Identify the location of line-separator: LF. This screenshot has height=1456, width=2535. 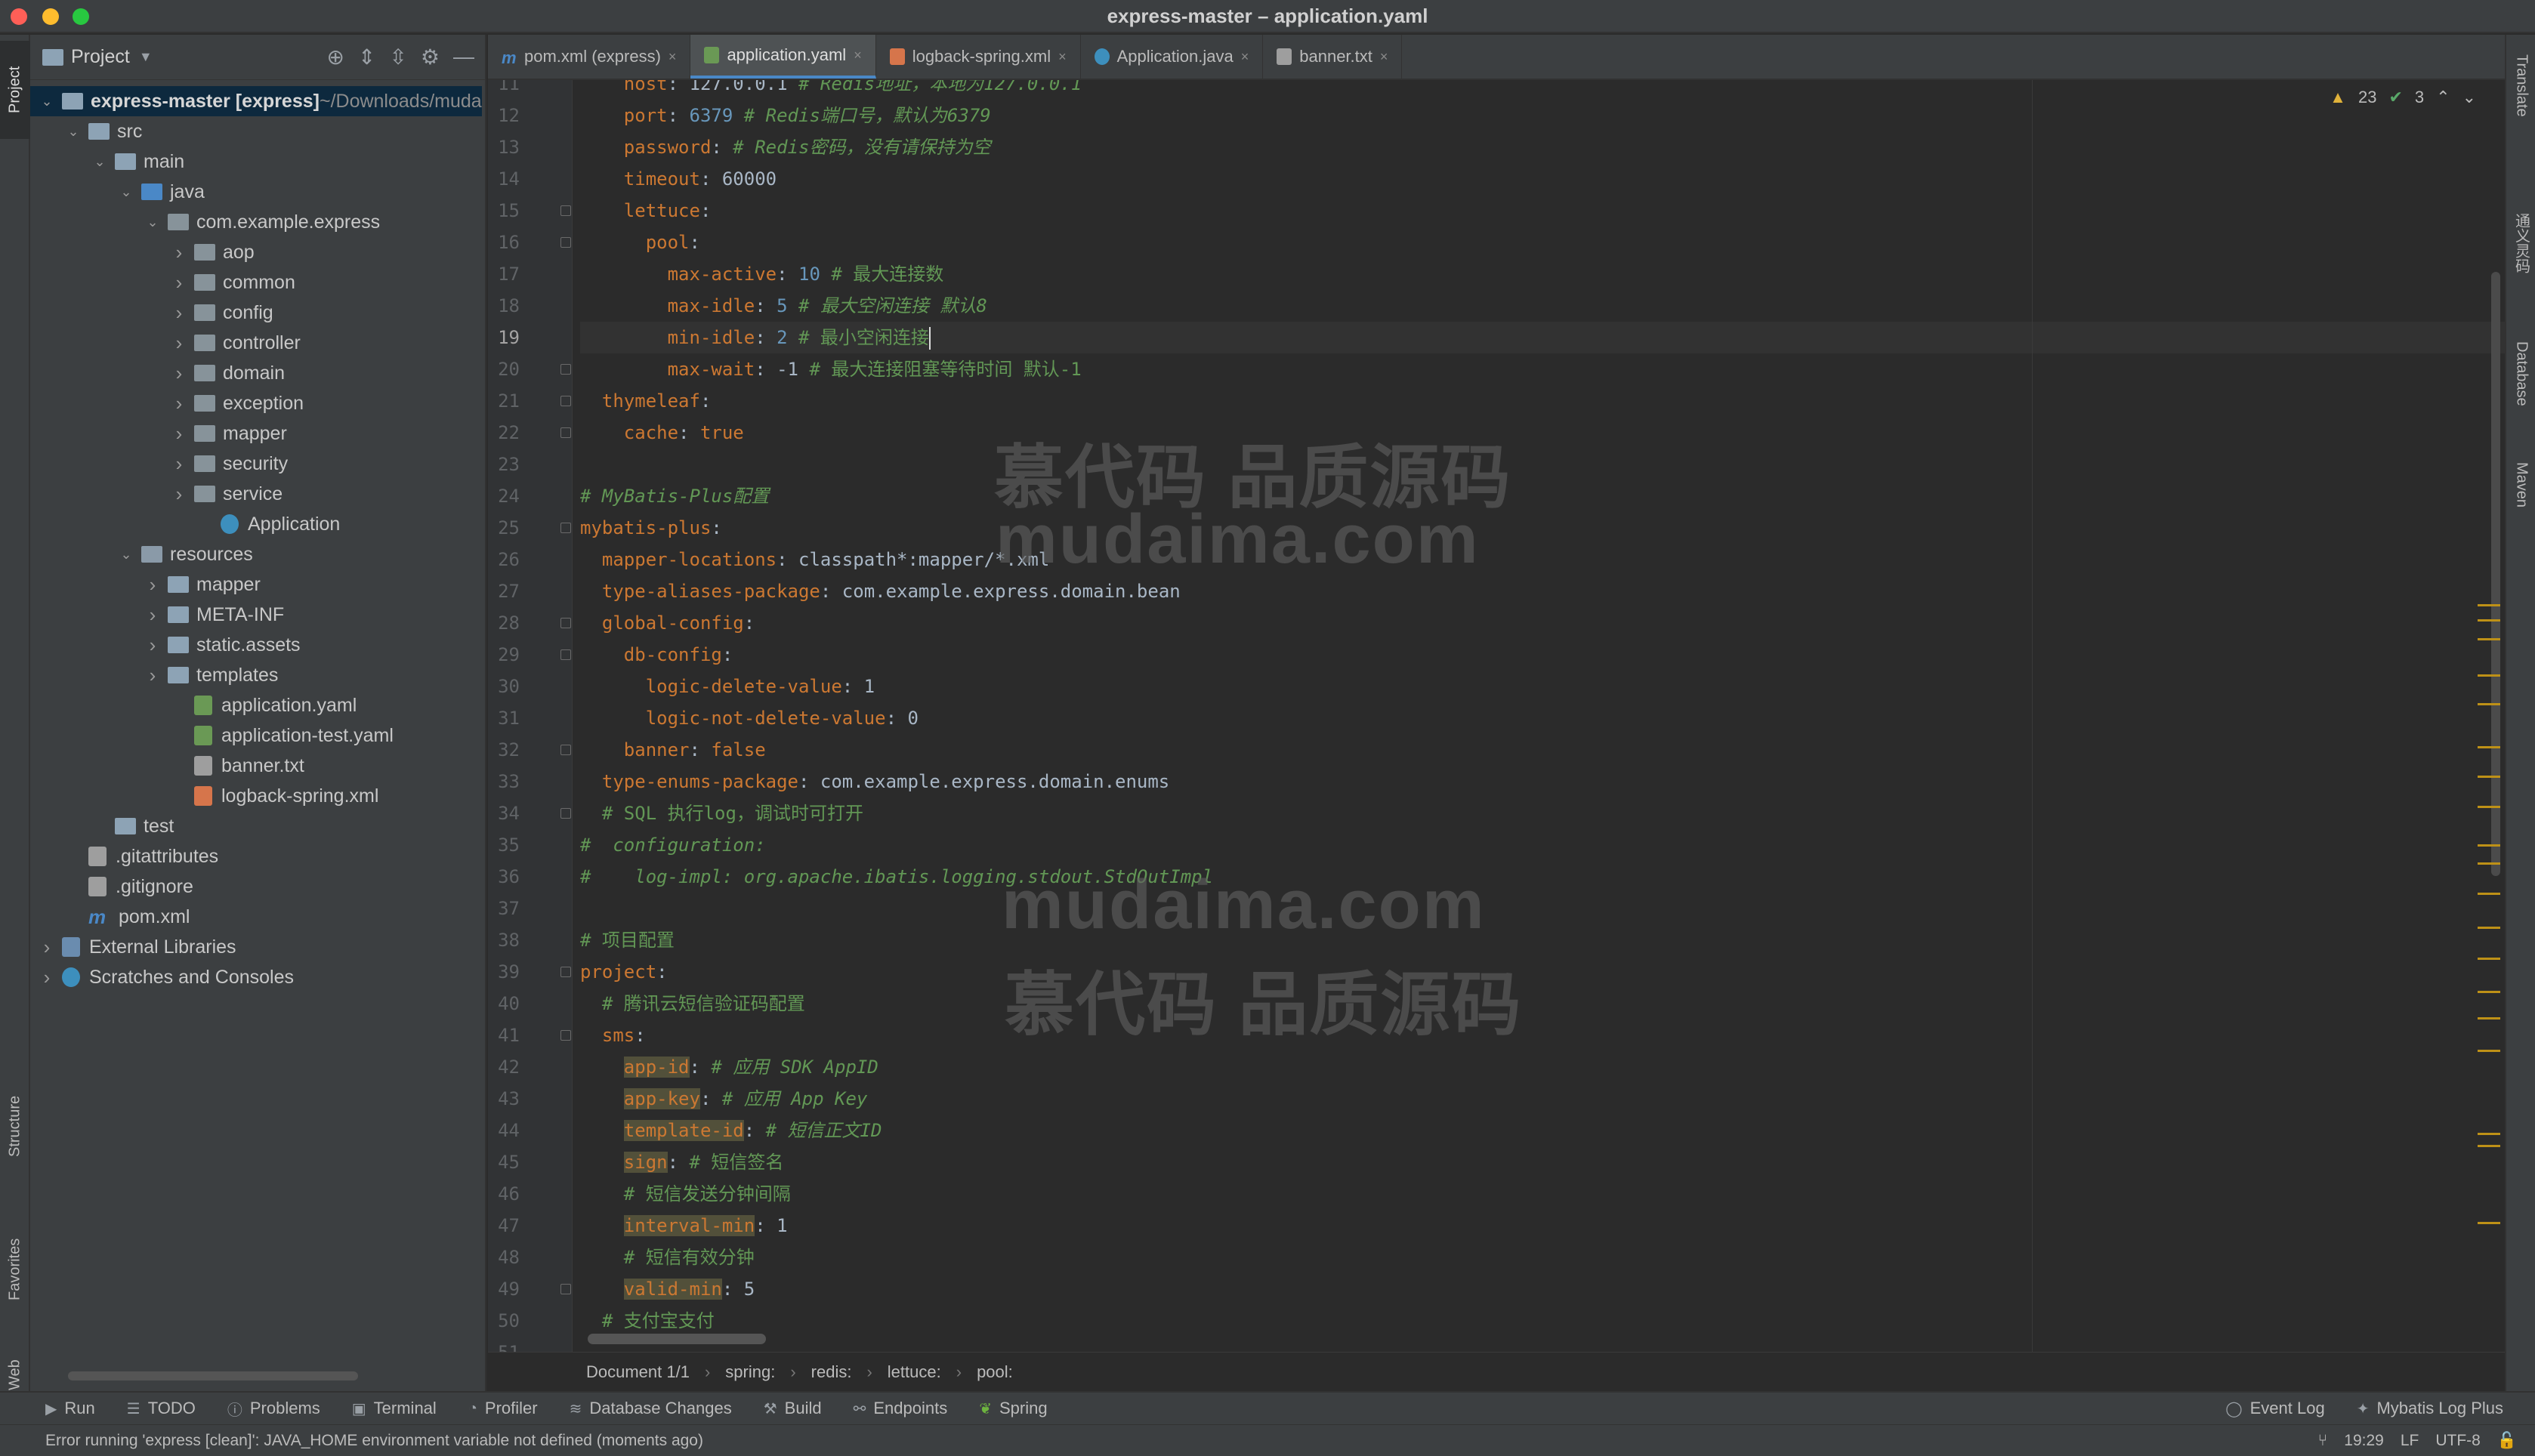
(2410, 1441).